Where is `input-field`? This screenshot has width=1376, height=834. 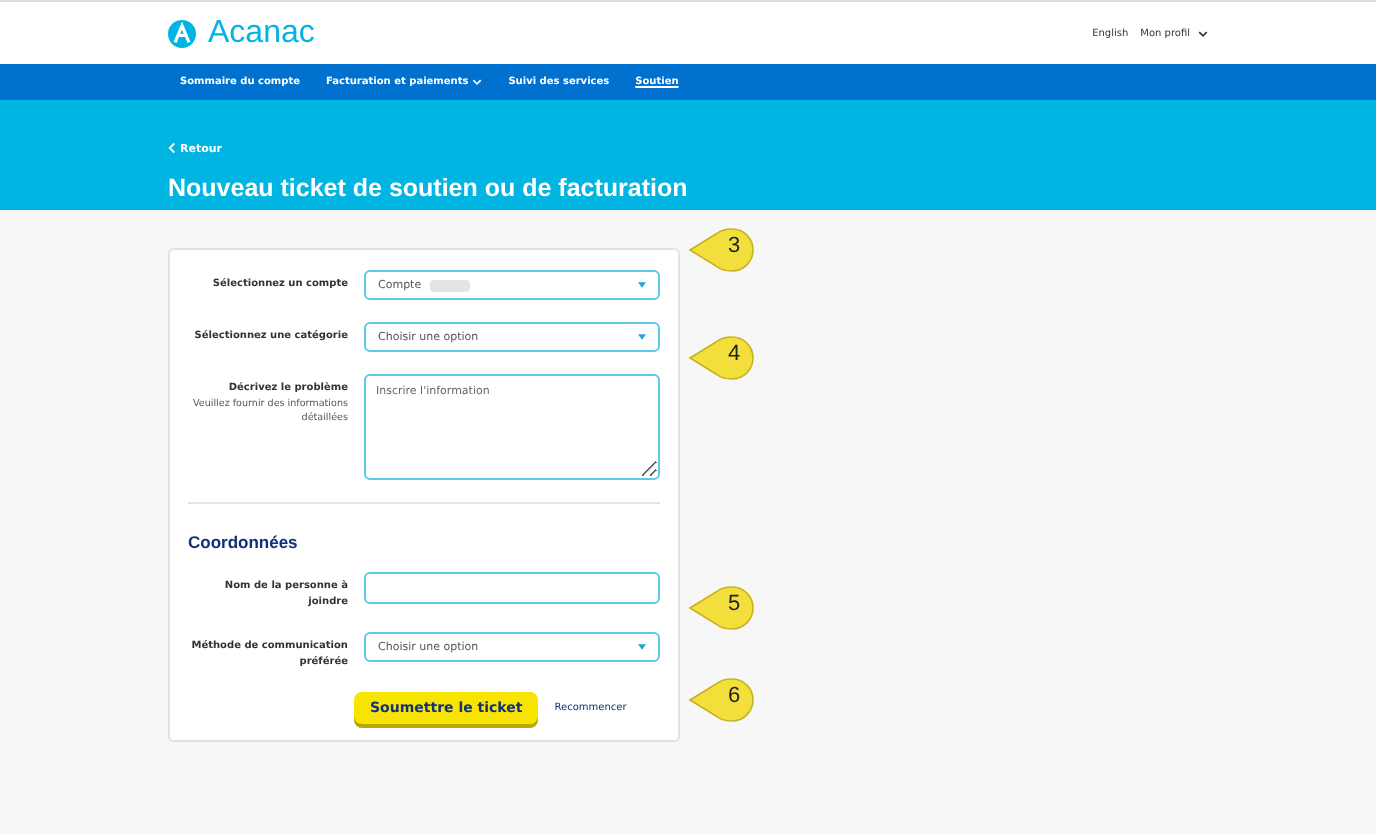
input-field is located at coordinates (512, 588).